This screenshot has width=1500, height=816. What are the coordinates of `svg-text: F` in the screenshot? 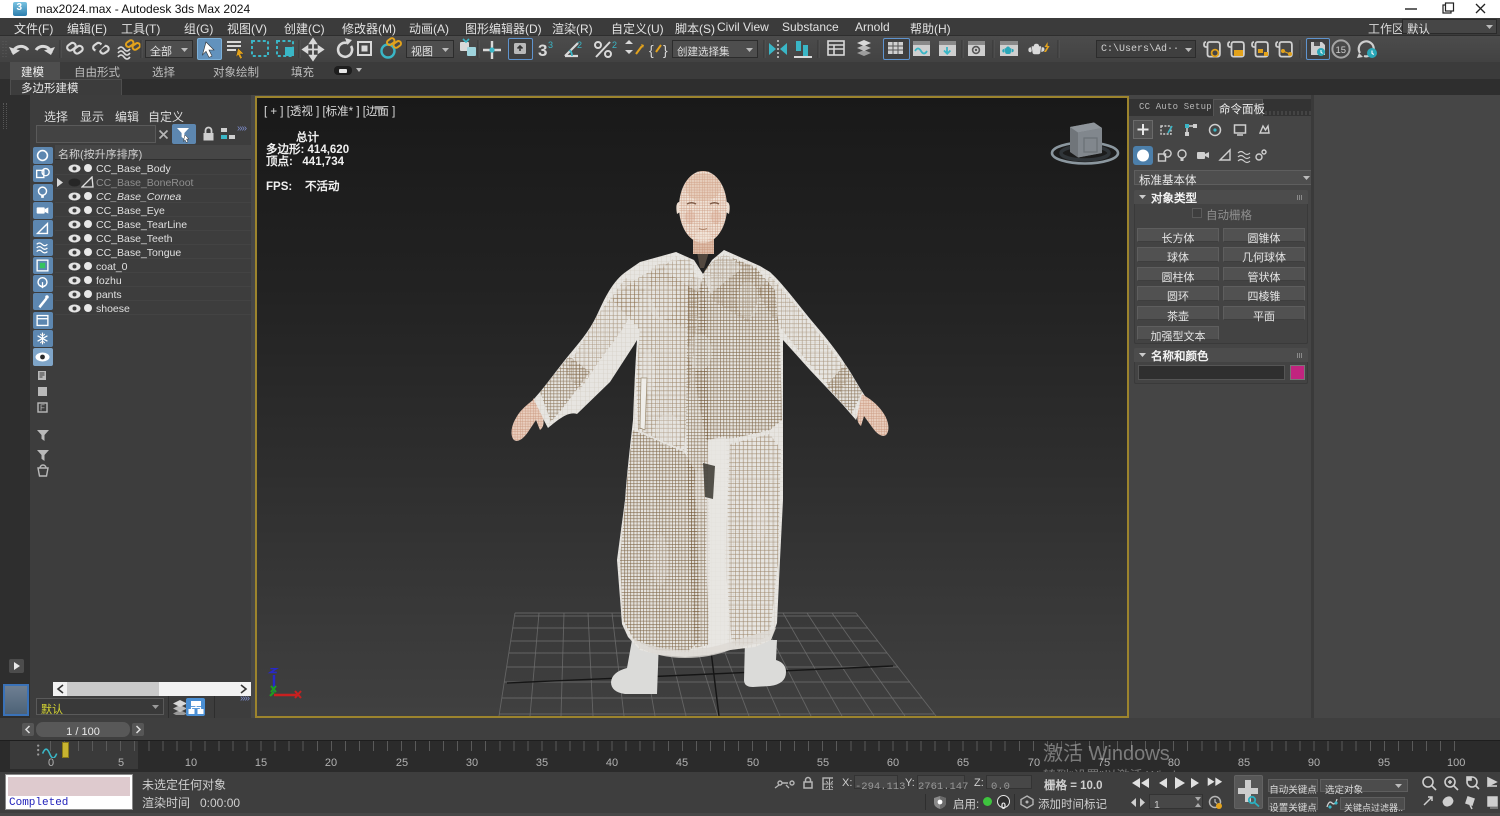 It's located at (42, 408).